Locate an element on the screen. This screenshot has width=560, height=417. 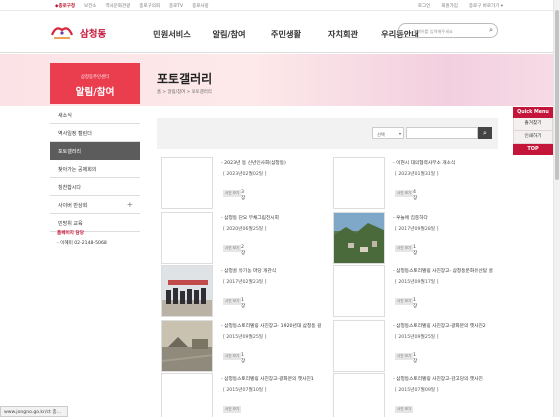
page-title: 포토갤러리 is located at coordinates (185, 79).